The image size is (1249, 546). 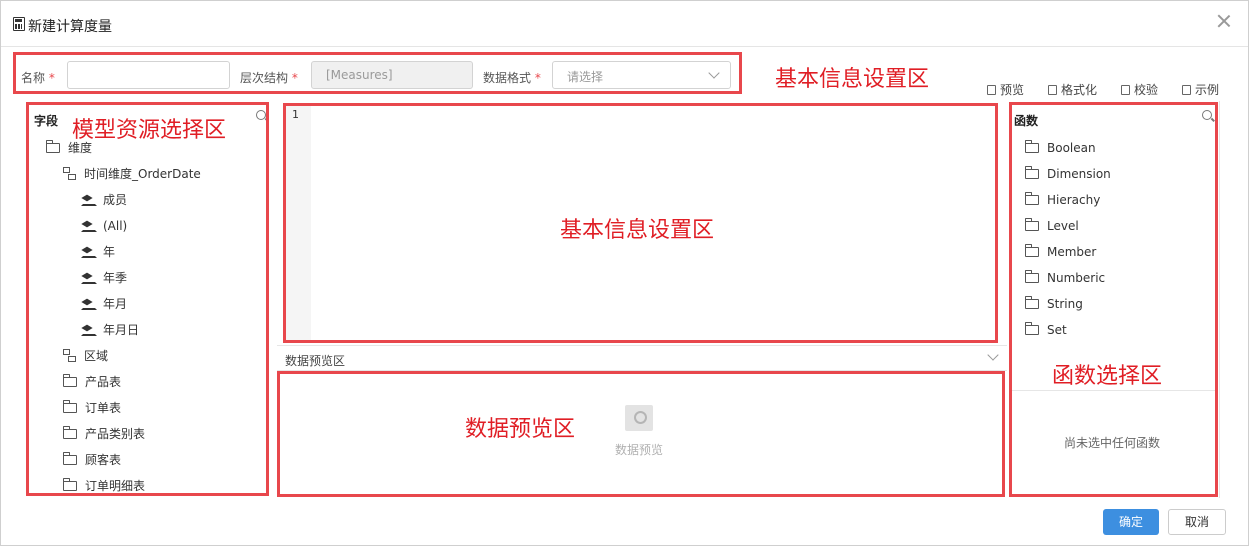 What do you see at coordinates (1224, 21) in the screenshot?
I see `close-icon` at bounding box center [1224, 21].